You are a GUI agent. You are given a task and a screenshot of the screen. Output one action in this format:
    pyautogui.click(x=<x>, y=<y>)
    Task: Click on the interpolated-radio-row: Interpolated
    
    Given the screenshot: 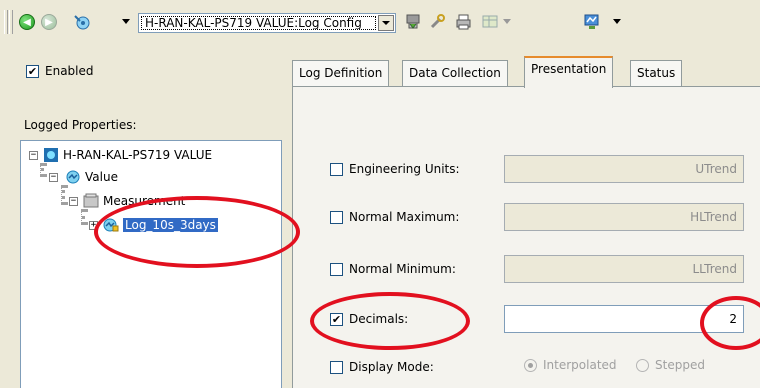 What is the action you would take?
    pyautogui.click(x=570, y=365)
    